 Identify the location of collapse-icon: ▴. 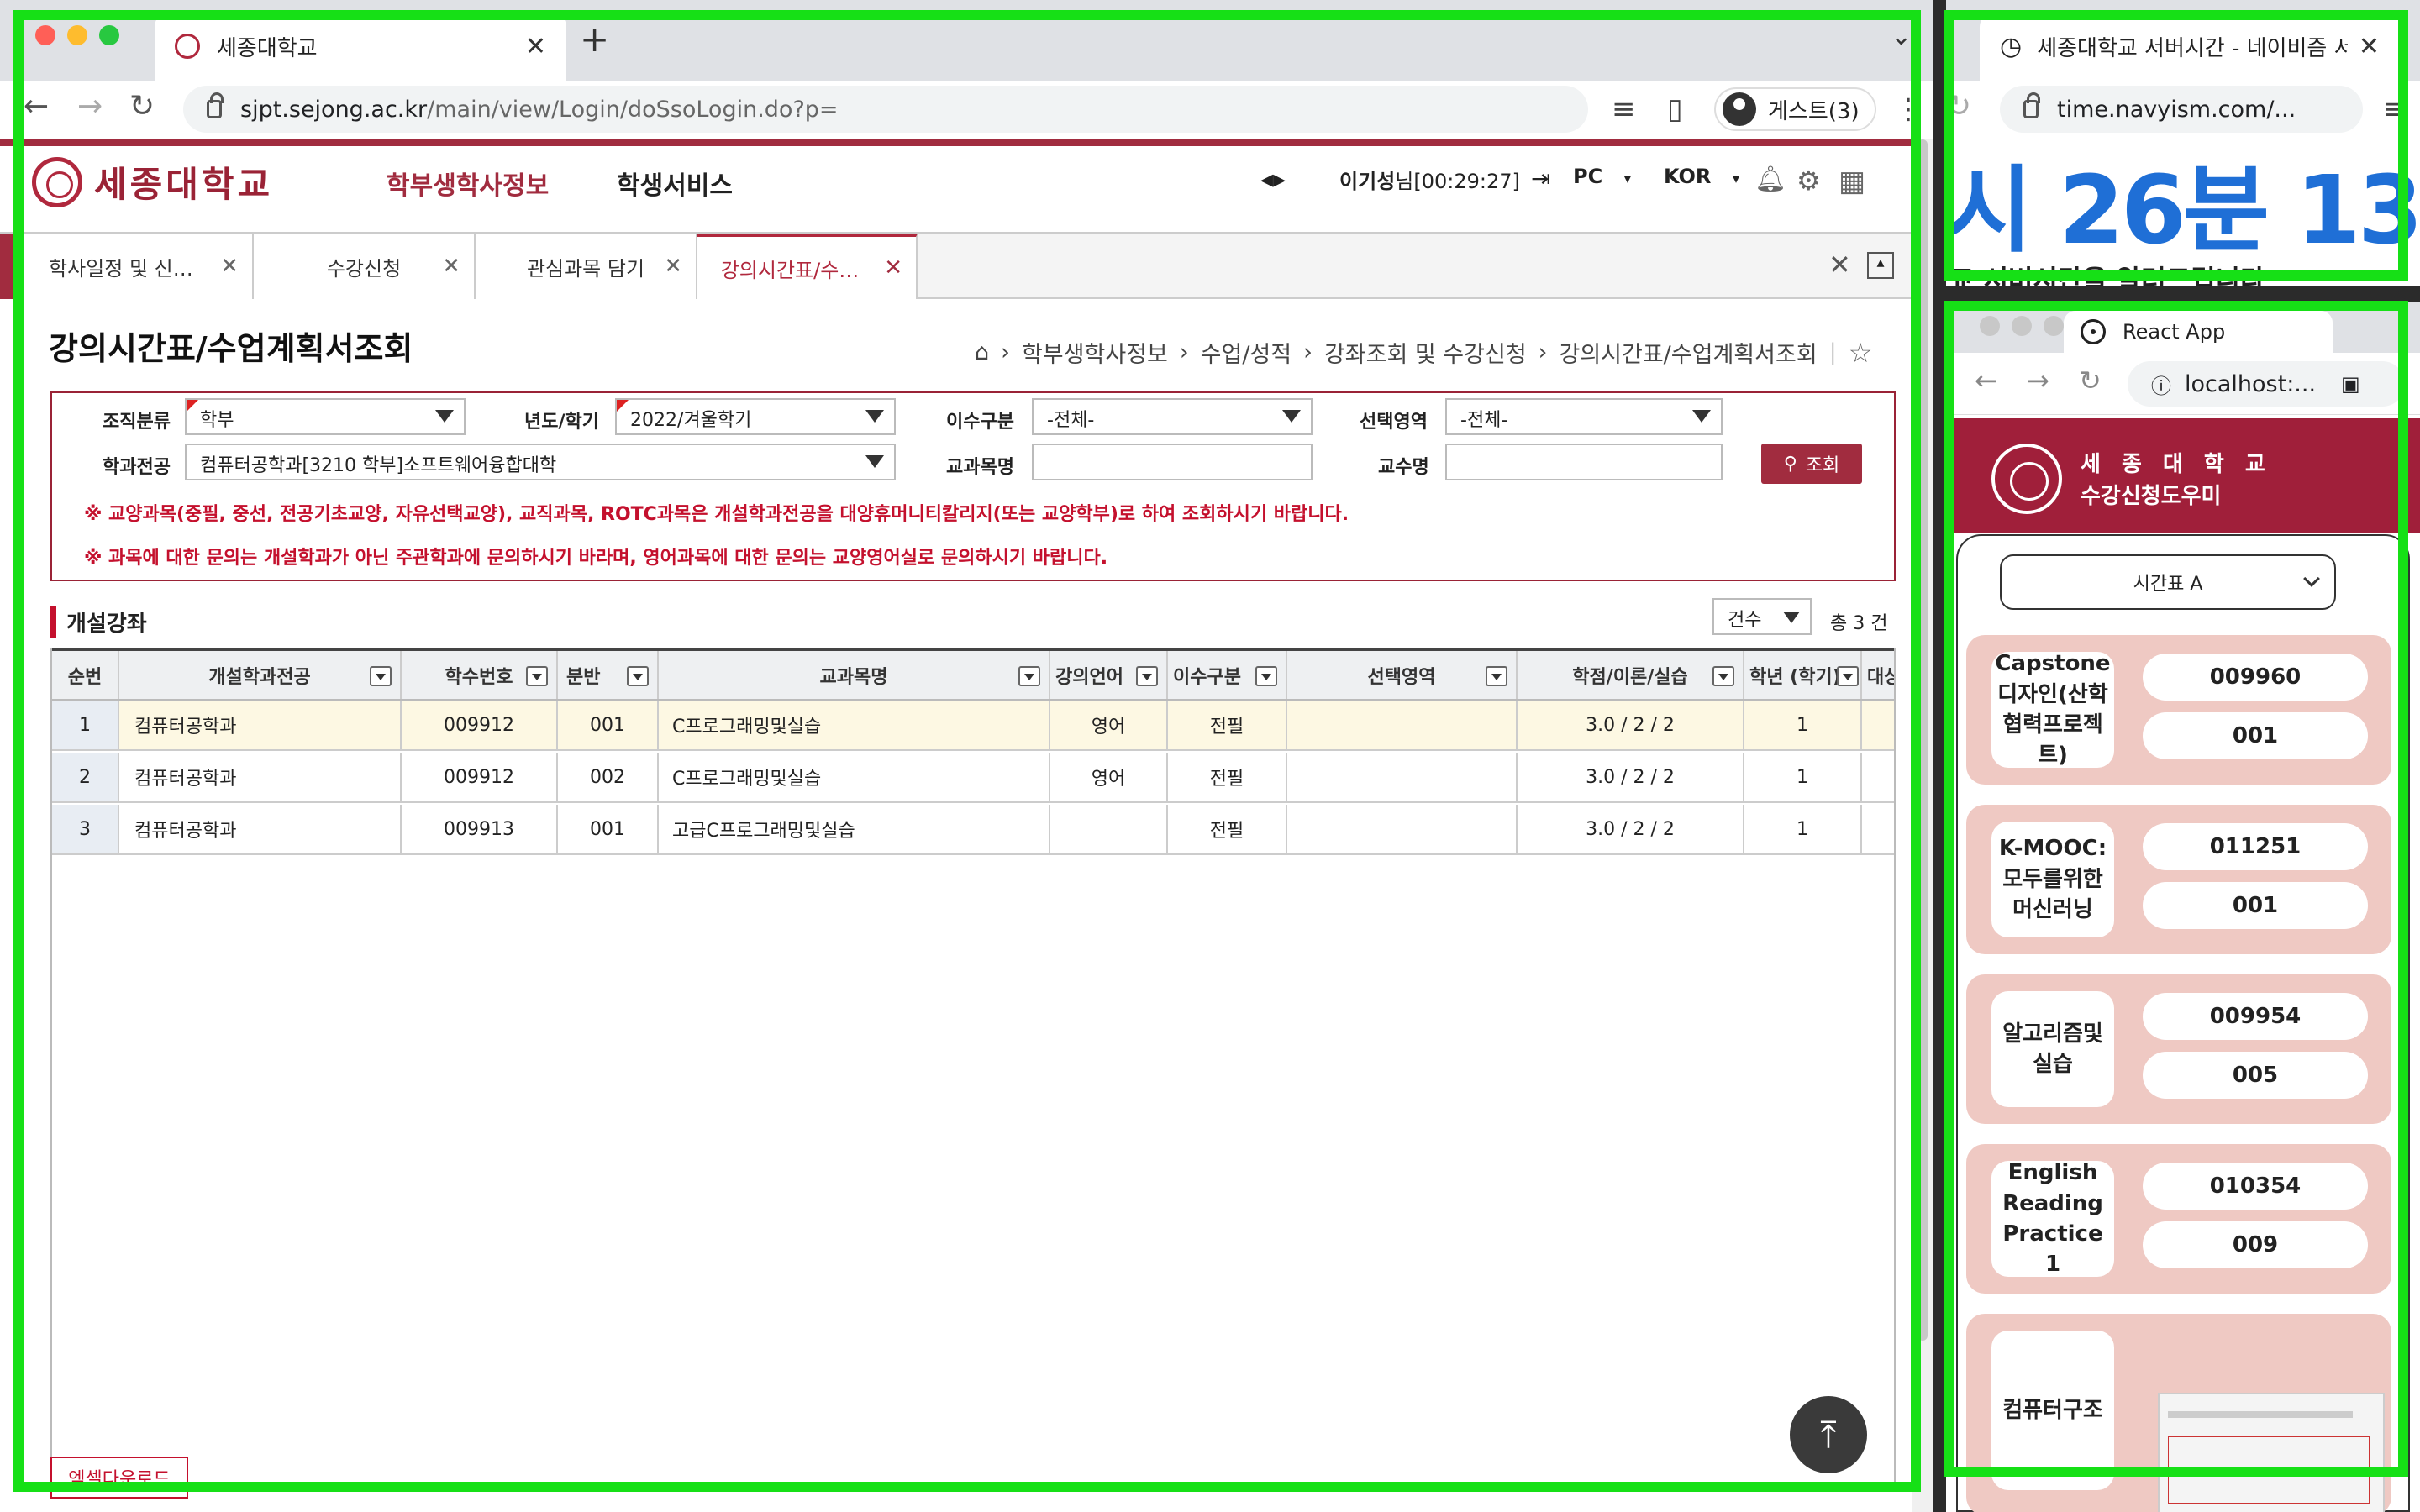
(1880, 265).